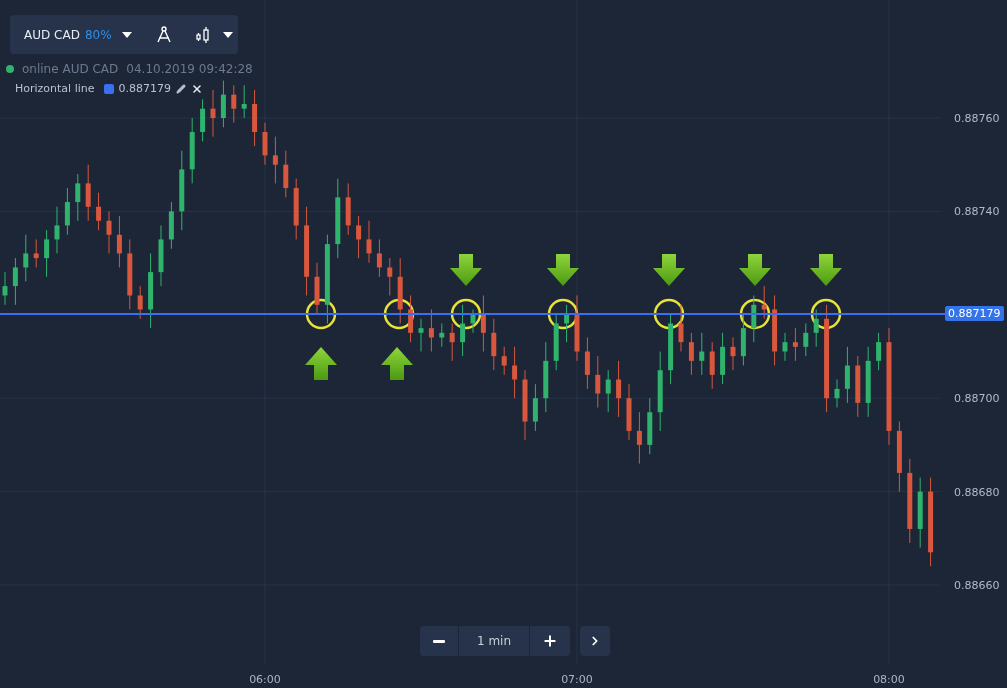 The height and width of the screenshot is (688, 1007). Describe the element at coordinates (577, 679) in the screenshot. I see `time-label: 07:00` at that location.